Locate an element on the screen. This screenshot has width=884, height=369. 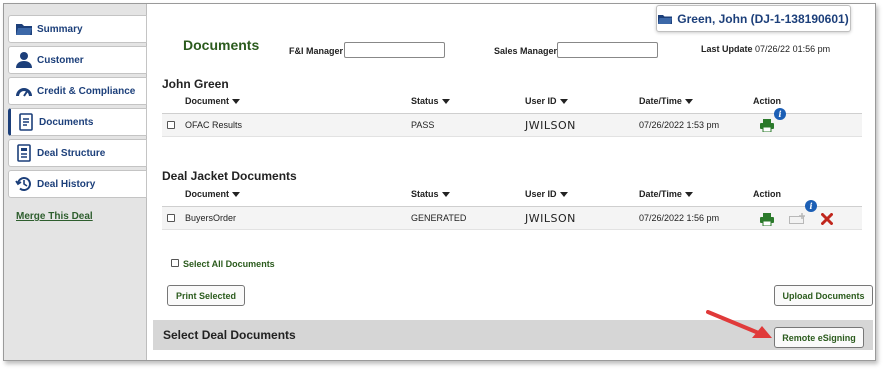
select-all-checkbox is located at coordinates (175, 263).